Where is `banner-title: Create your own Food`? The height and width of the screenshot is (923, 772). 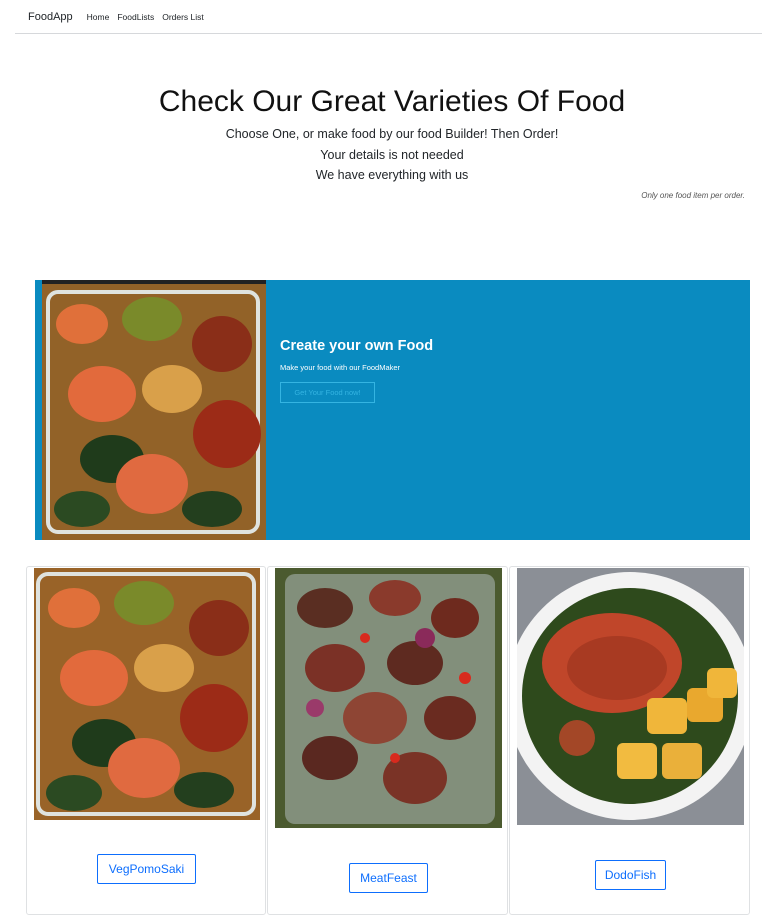 banner-title: Create your own Food is located at coordinates (357, 346).